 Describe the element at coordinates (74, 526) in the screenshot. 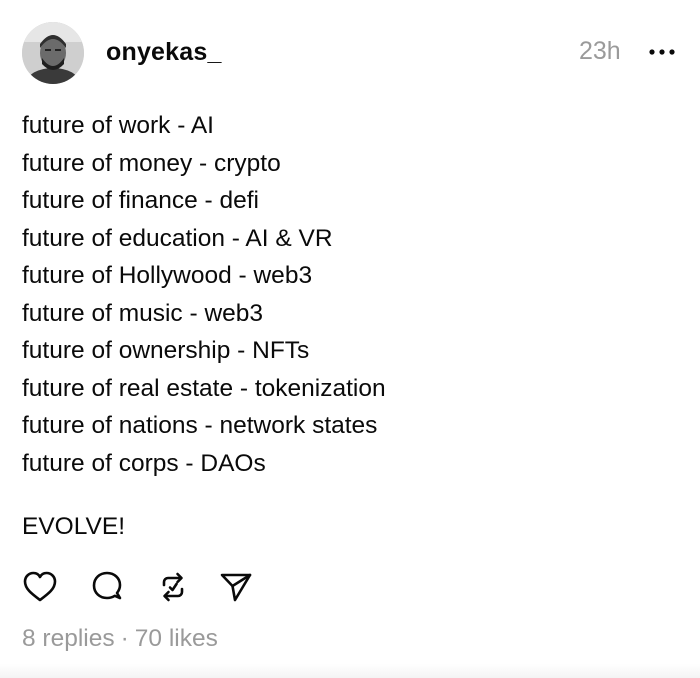

I see `post-closing-line: EVOLVE!` at that location.